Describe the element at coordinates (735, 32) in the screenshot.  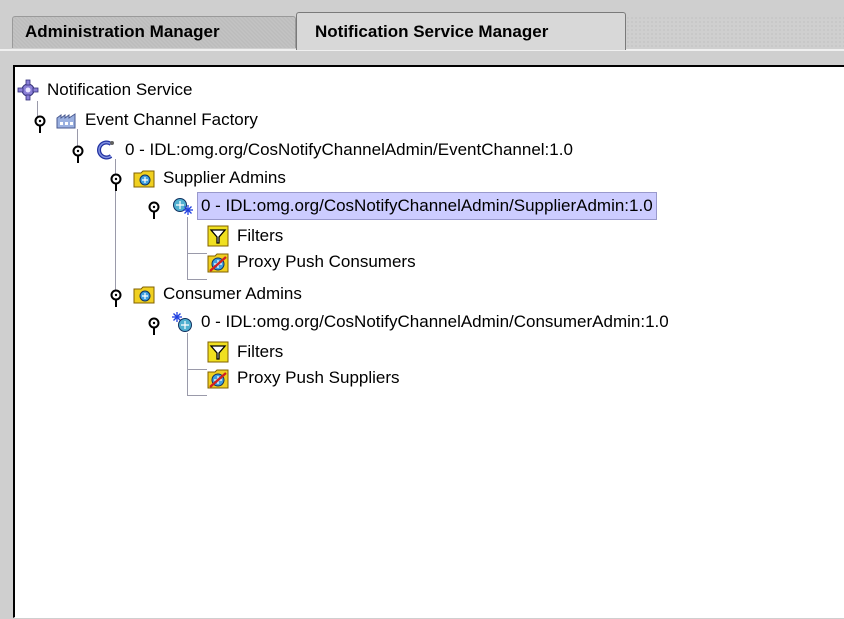
I see `tab-bar-filler` at that location.